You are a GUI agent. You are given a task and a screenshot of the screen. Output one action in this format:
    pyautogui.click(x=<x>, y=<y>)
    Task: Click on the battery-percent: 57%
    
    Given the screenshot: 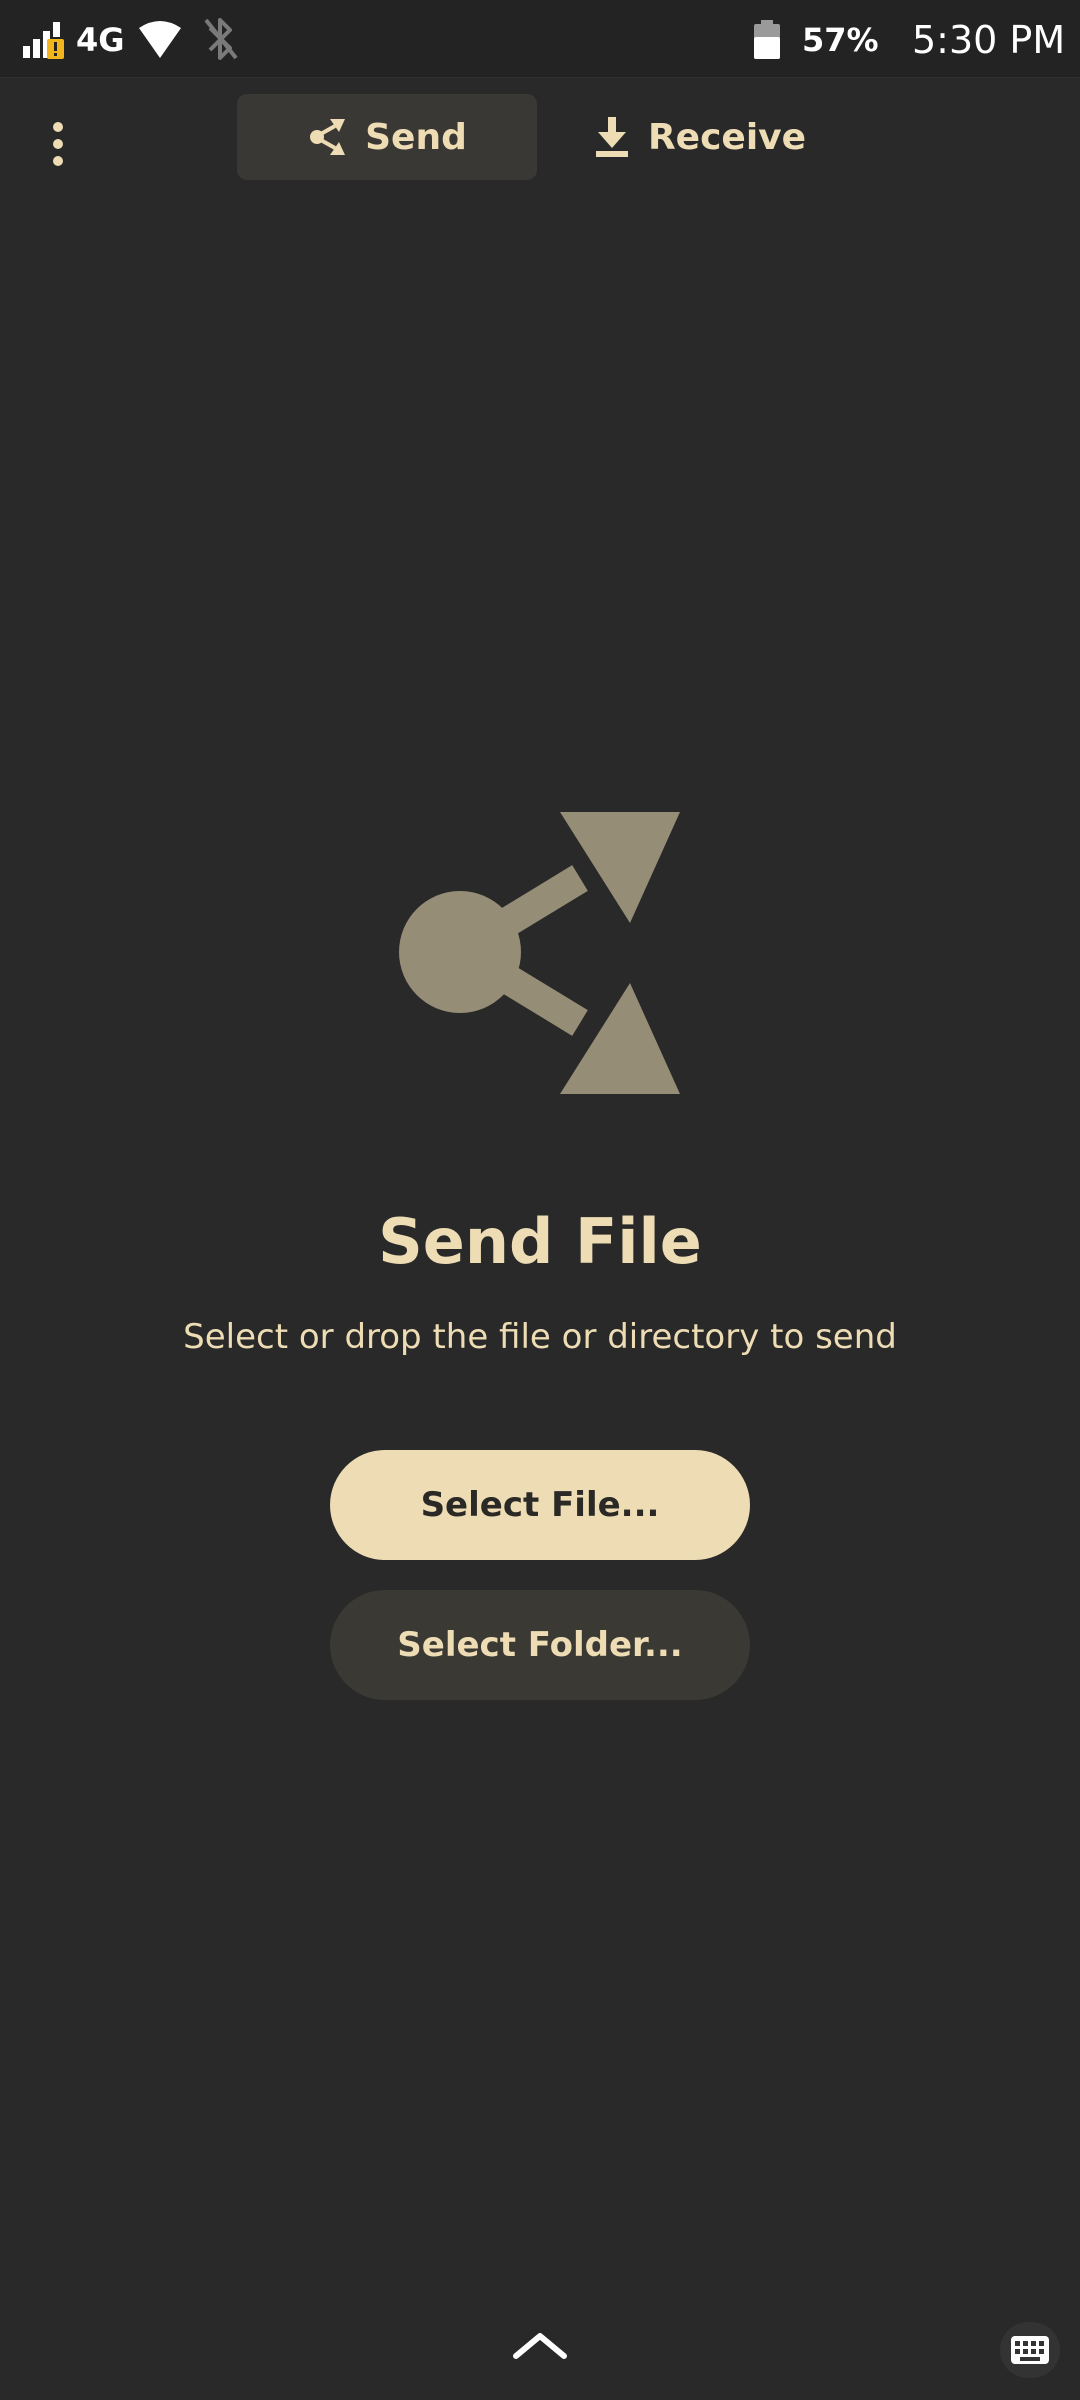 What is the action you would take?
    pyautogui.click(x=840, y=40)
    